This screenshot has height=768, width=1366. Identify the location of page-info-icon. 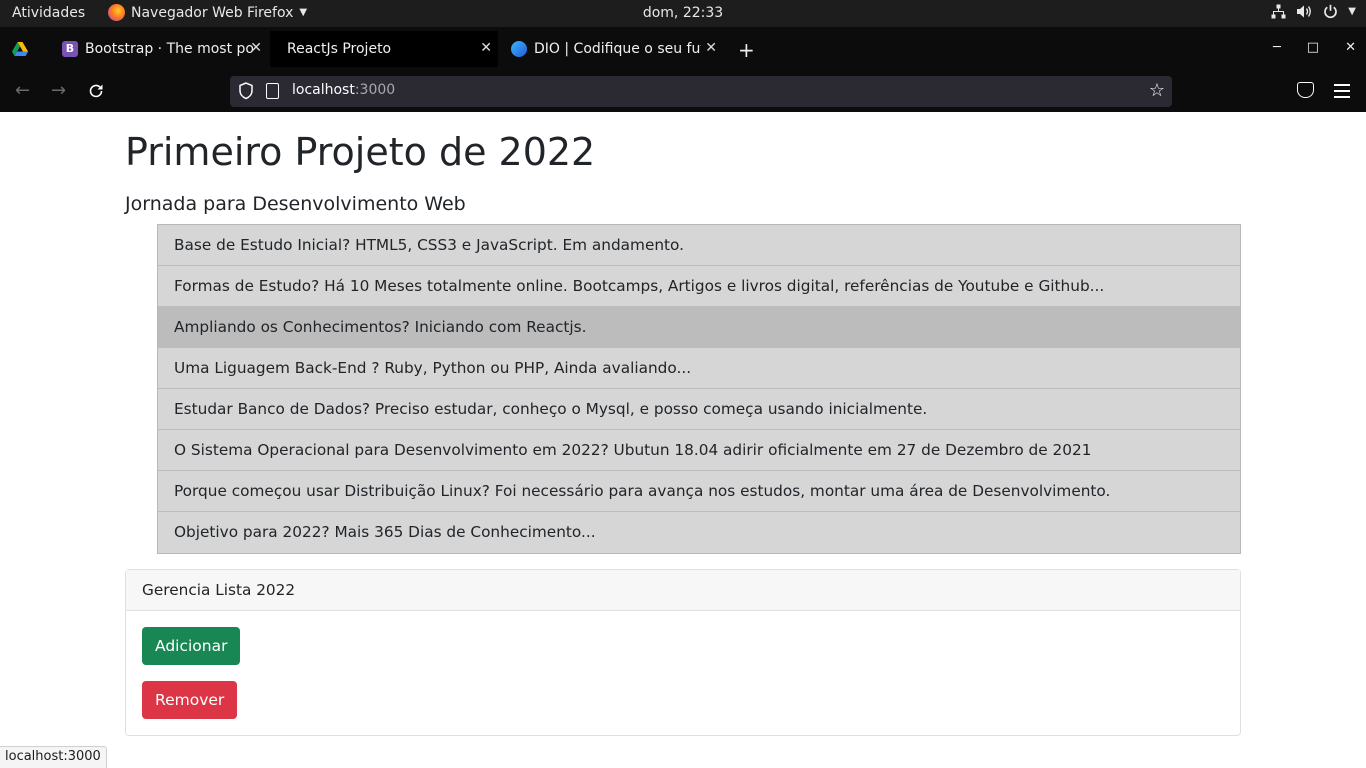
(272, 91).